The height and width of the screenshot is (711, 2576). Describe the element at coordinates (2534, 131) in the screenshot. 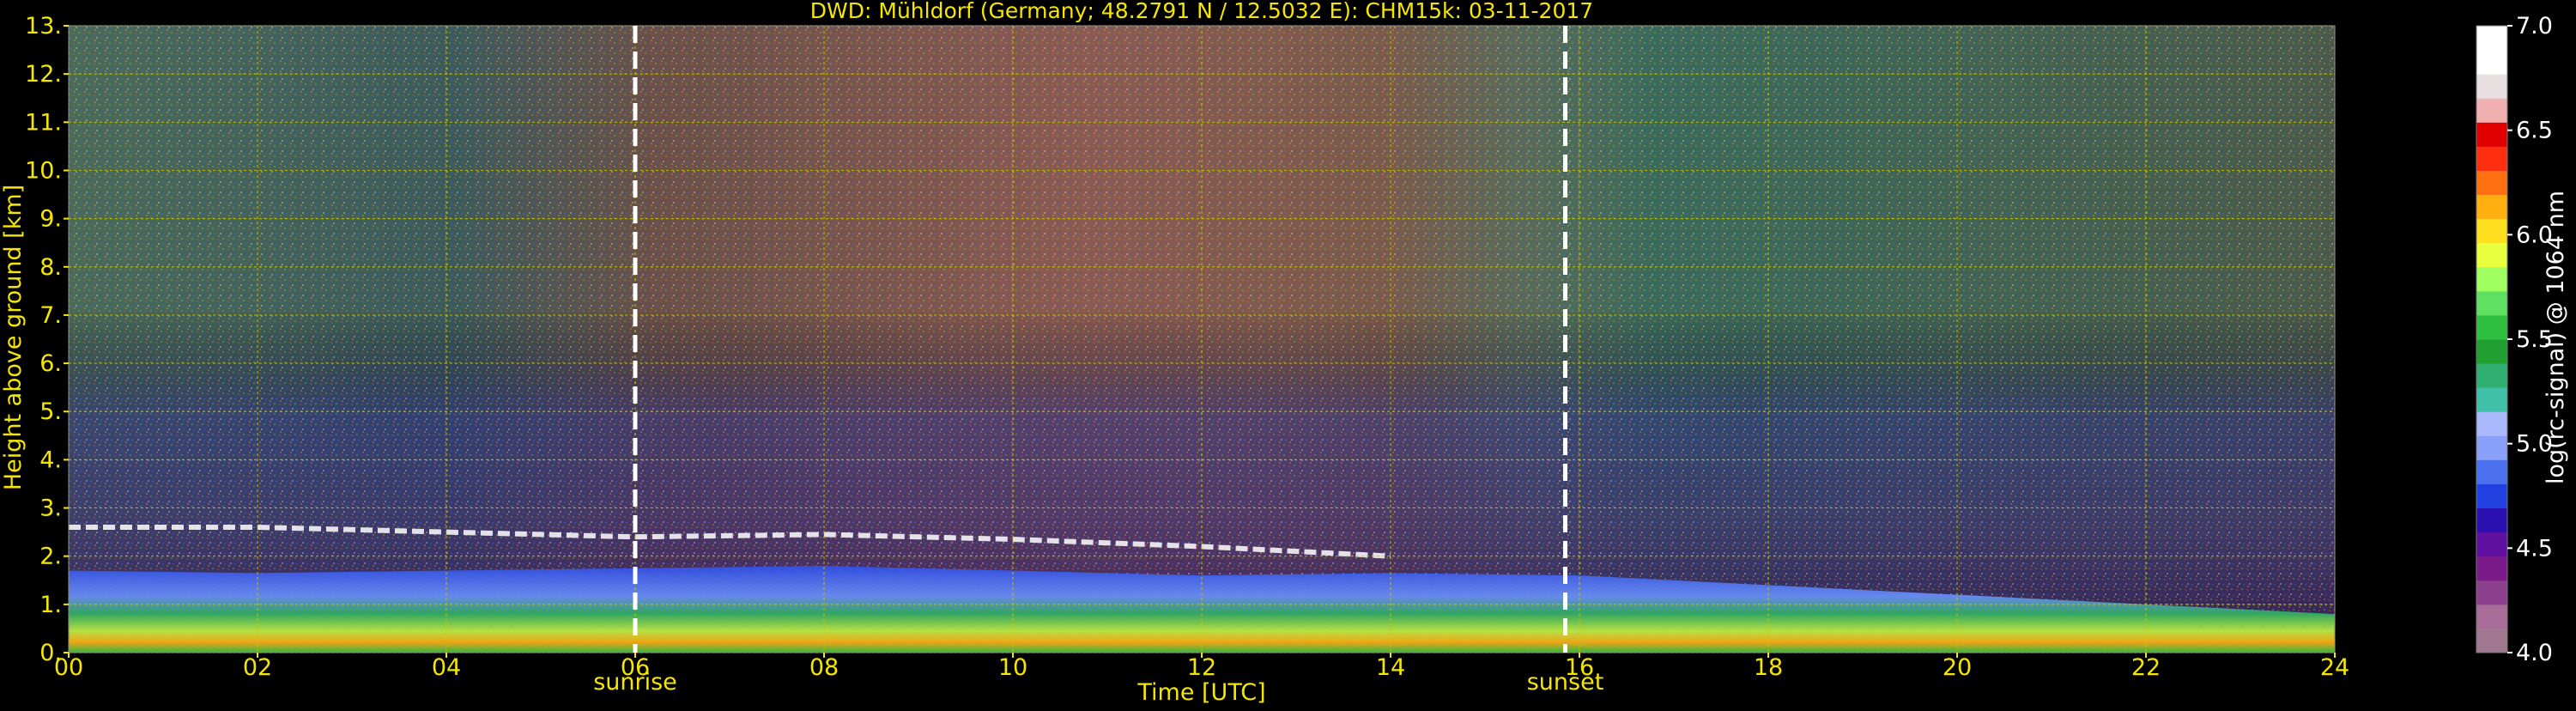

I see `colorbar-tick-label: 6.5` at that location.